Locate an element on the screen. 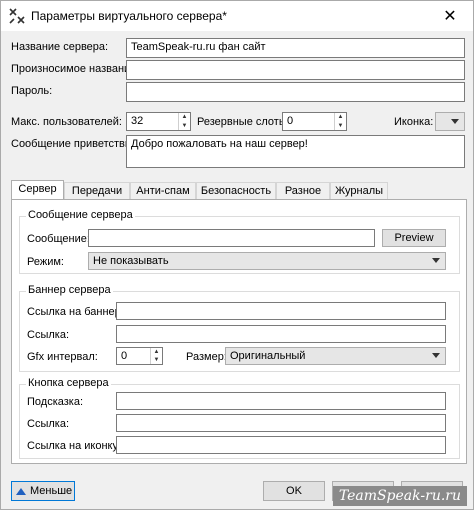 The image size is (474, 510). button-url-label: Ссылка: is located at coordinates (48, 424).